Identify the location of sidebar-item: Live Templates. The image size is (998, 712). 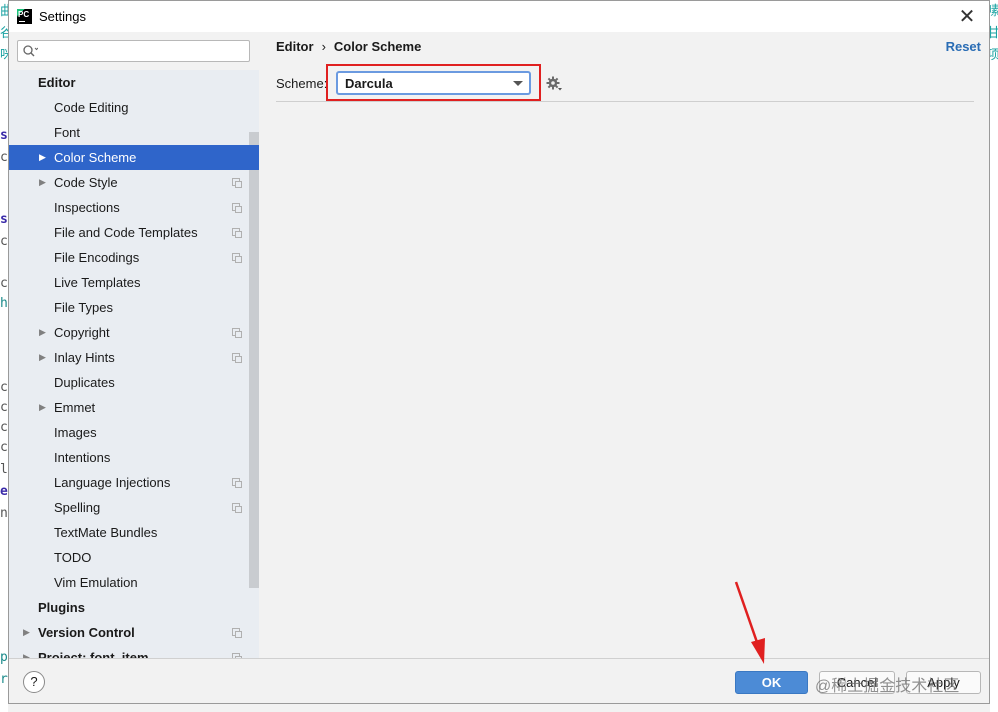
(129, 282).